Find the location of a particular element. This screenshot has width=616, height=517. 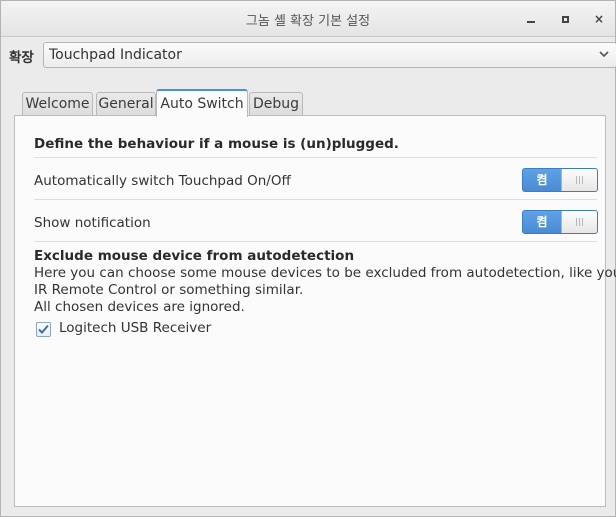

device-checkbox is located at coordinates (43, 329).